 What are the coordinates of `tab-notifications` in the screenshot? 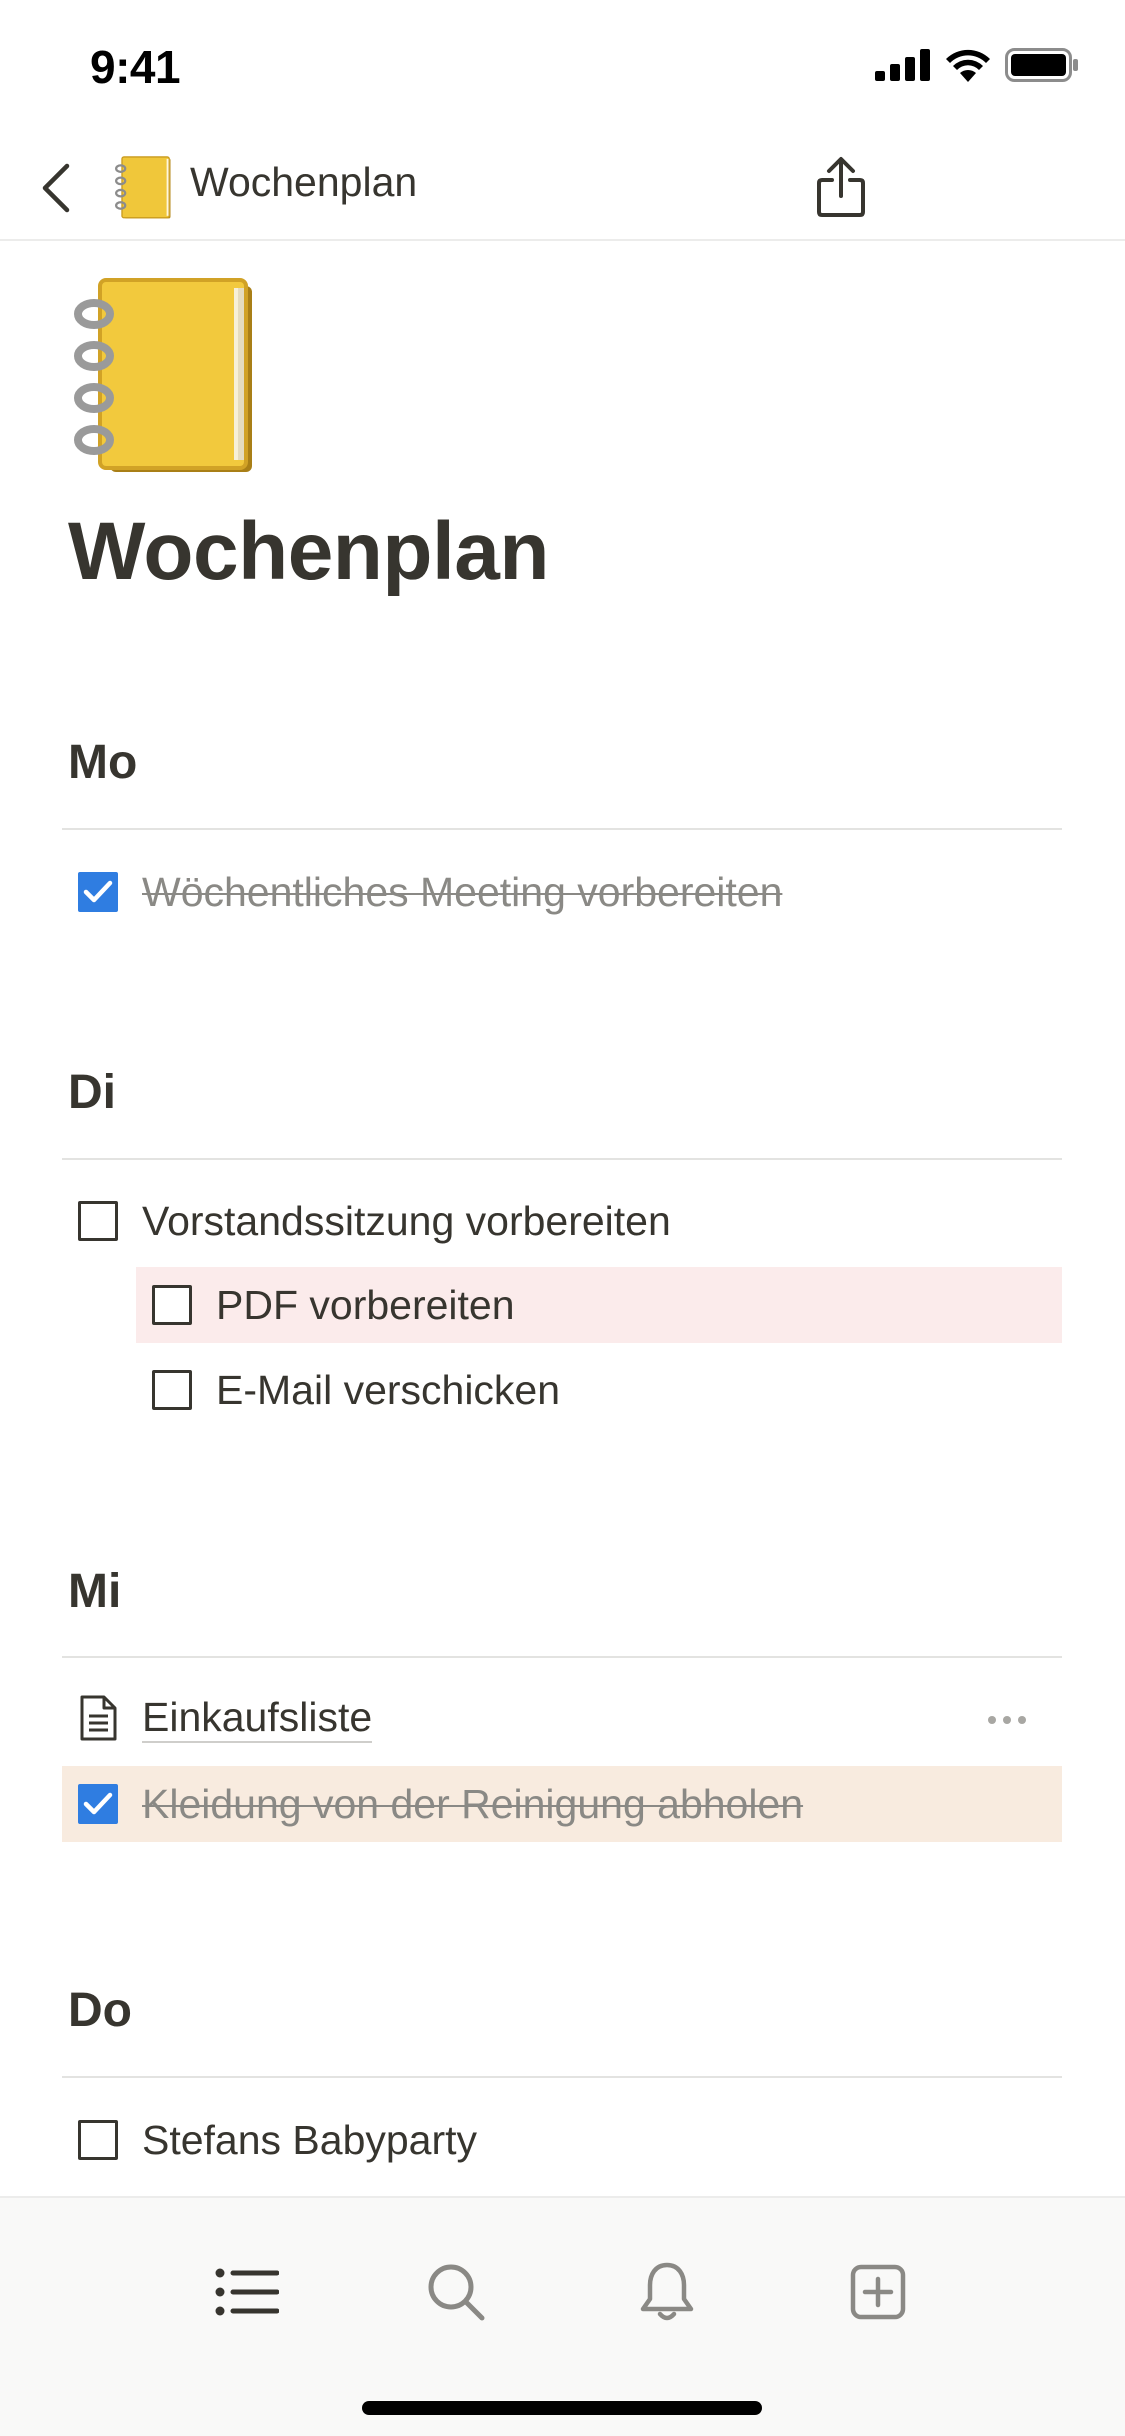 It's located at (667, 2292).